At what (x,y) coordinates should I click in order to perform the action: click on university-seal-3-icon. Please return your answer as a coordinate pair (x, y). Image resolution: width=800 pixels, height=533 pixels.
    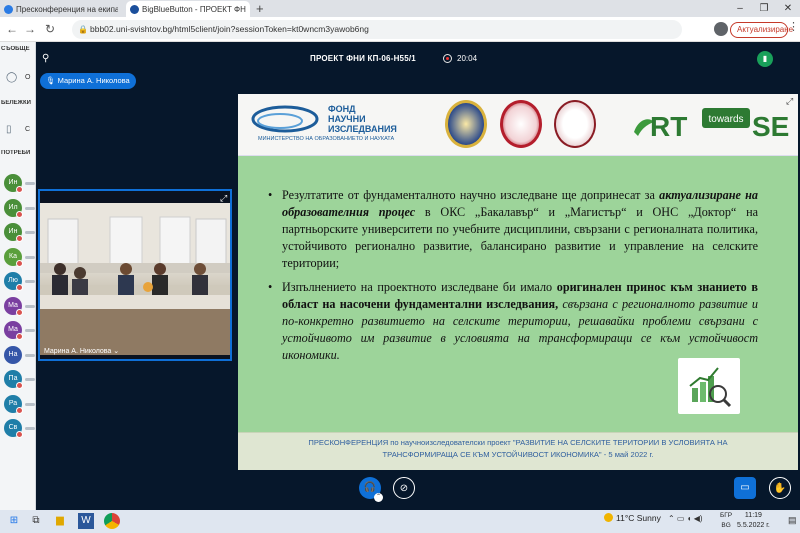
    Looking at the image, I should click on (575, 124).